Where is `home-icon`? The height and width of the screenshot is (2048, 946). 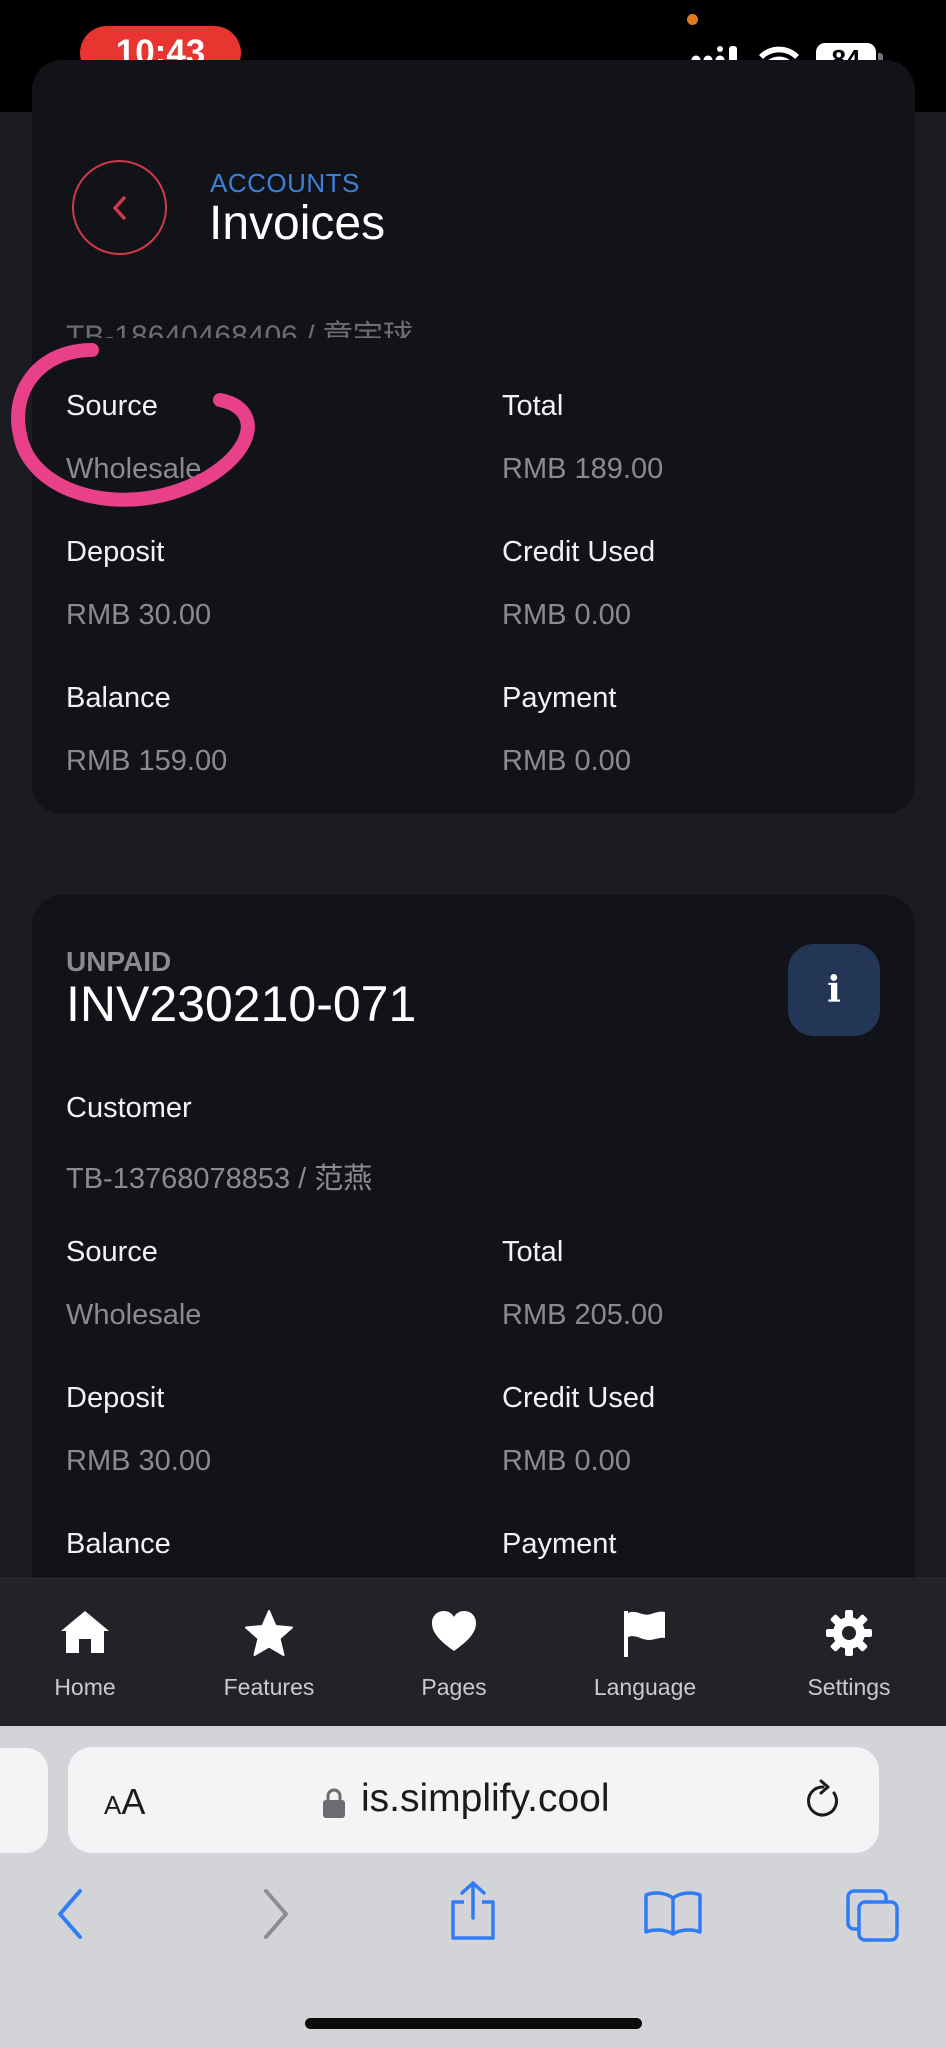
home-icon is located at coordinates (85, 1632).